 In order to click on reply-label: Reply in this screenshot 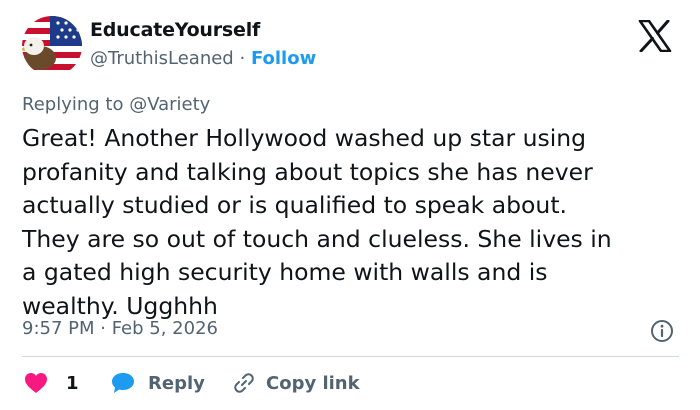, I will do `click(176, 383)`.